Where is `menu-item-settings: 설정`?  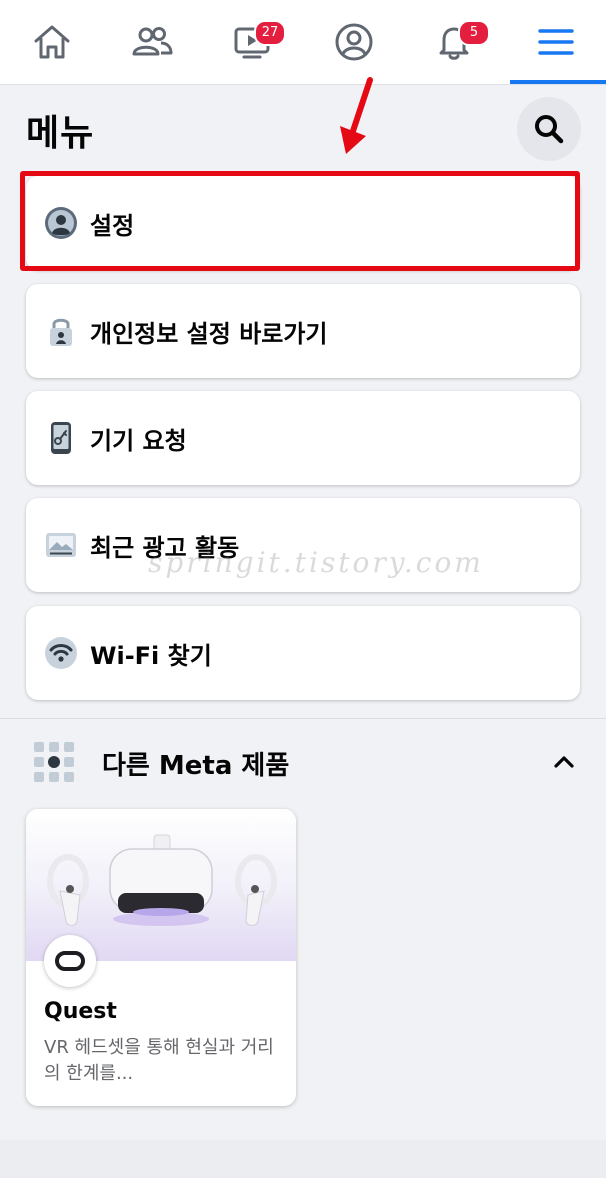 menu-item-settings: 설정 is located at coordinates (303, 223).